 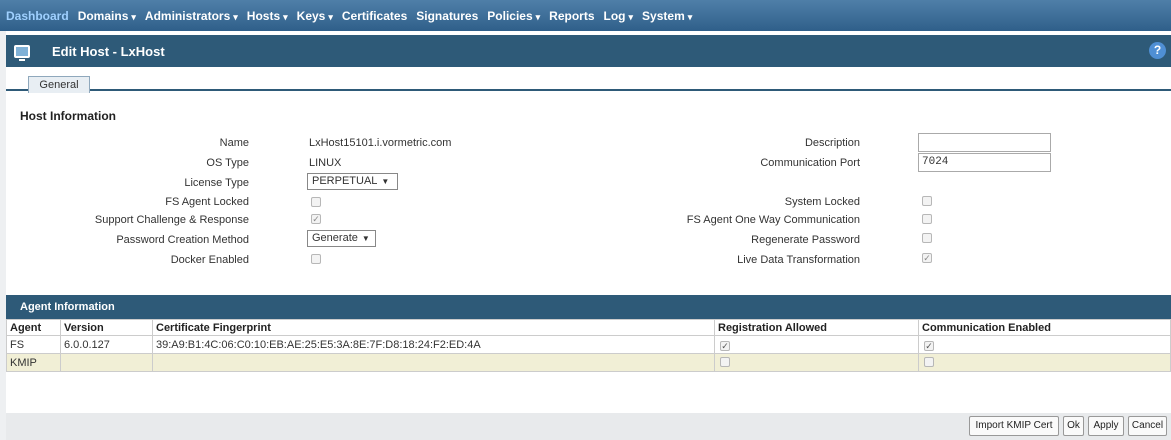 What do you see at coordinates (588, 80) in the screenshot?
I see `tab-bar: General` at bounding box center [588, 80].